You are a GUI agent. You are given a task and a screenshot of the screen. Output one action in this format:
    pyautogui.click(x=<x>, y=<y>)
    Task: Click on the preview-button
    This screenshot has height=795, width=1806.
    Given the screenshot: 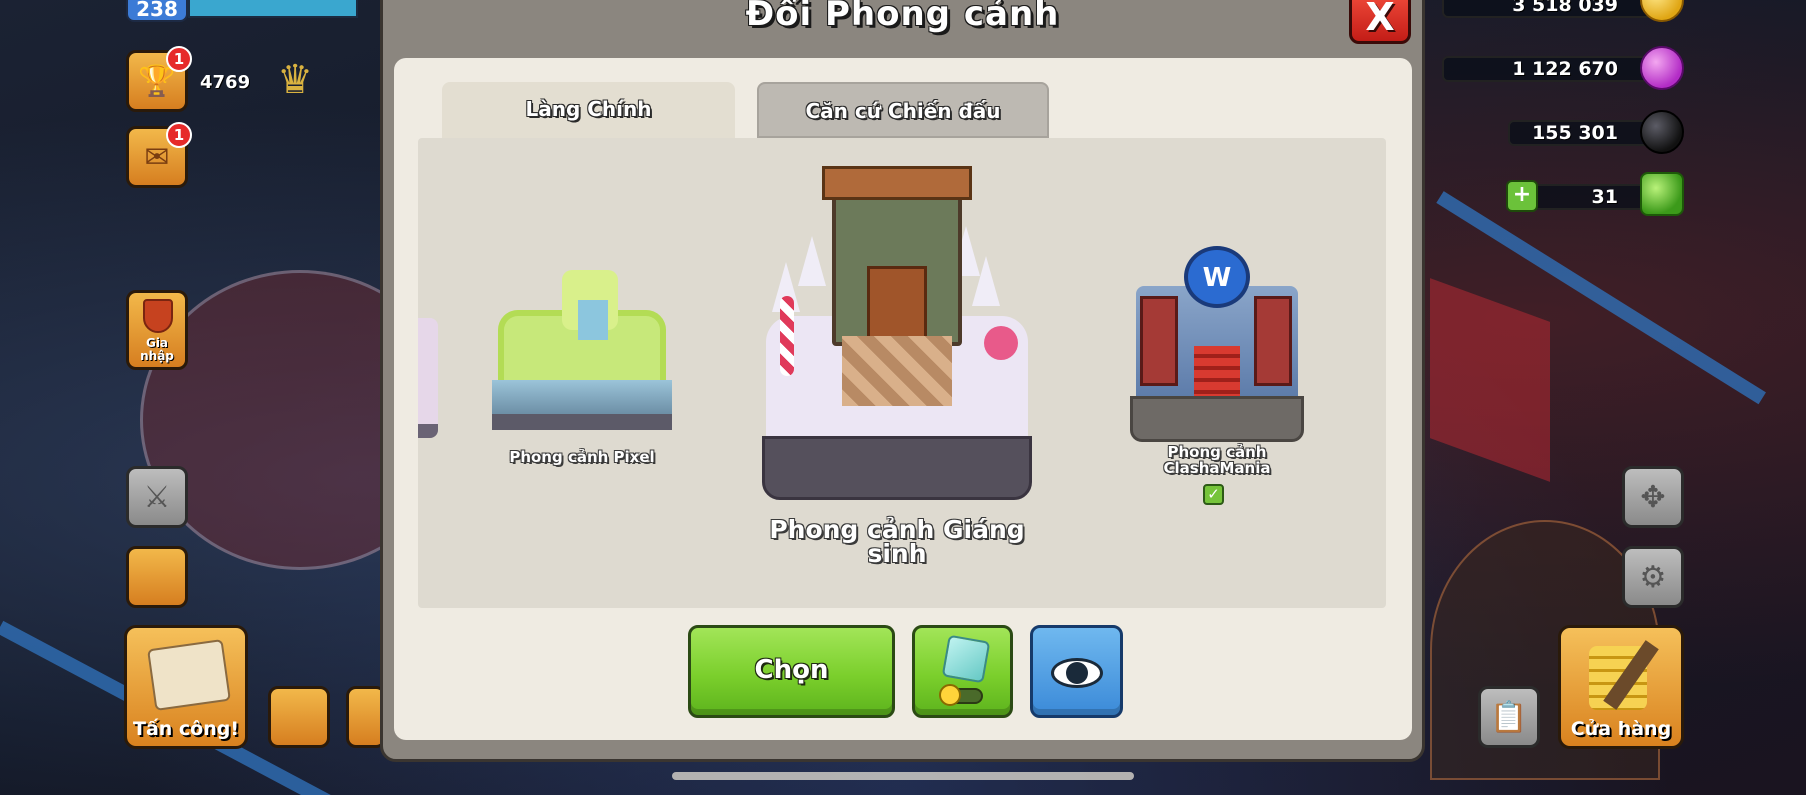 What is the action you would take?
    pyautogui.click(x=1076, y=671)
    